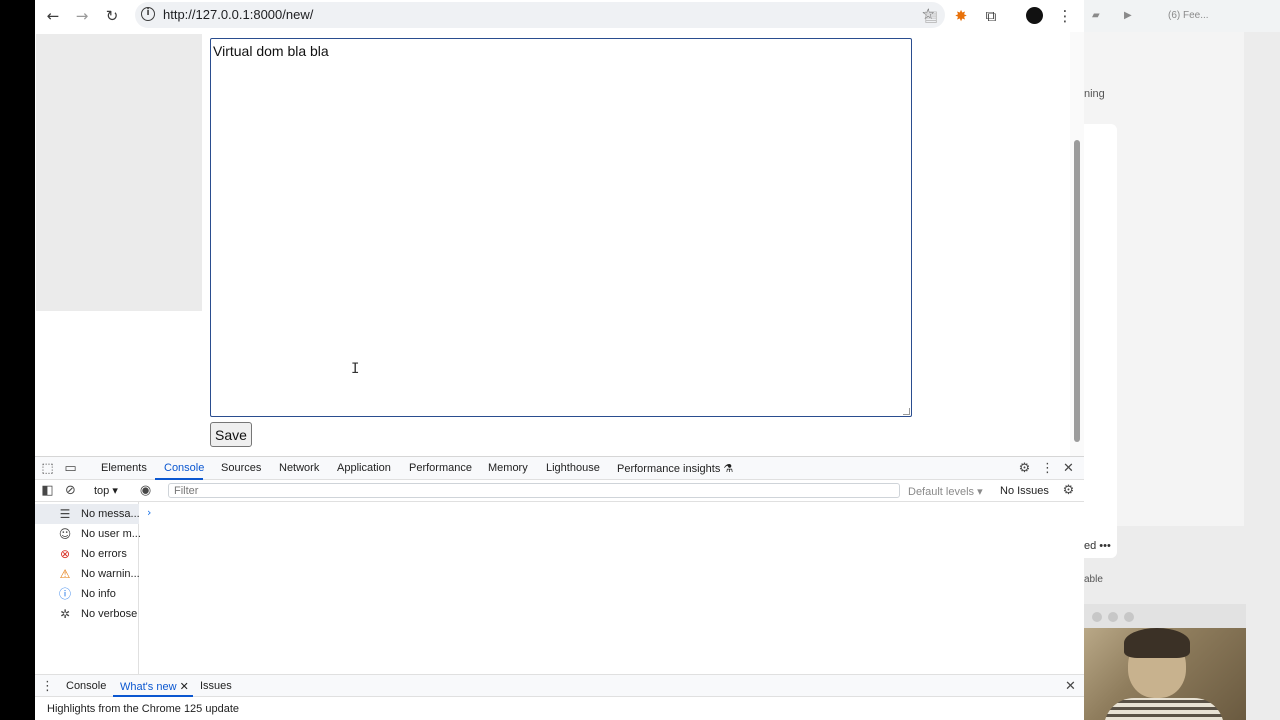 The width and height of the screenshot is (1280, 720). I want to click on console-toolbar: ◧ ⊘ top ▾ ◉ Default levels ▾ No Issues ⚙, so click(559, 491).